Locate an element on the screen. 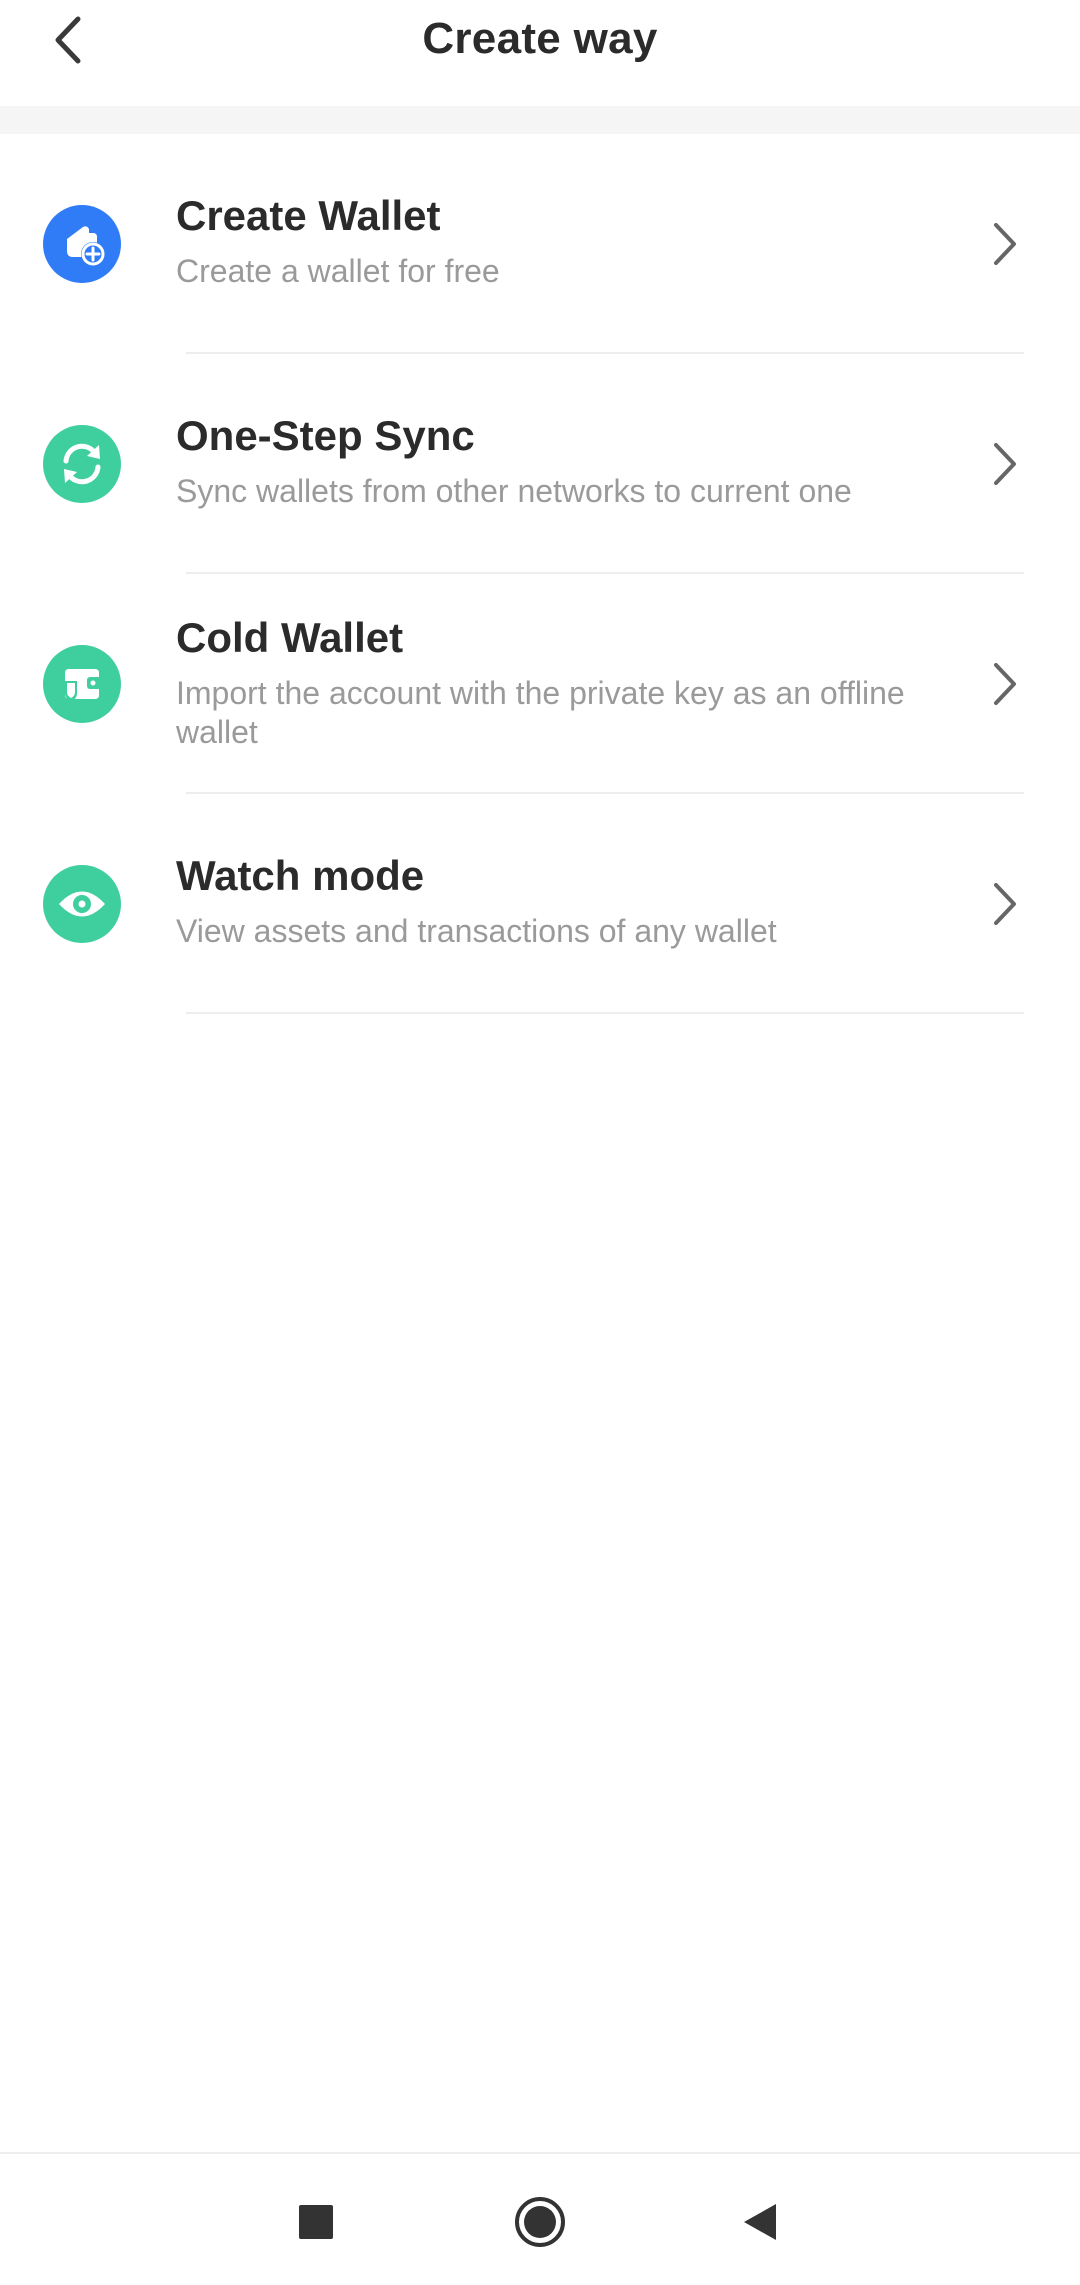 The width and height of the screenshot is (1080, 2285). wallet-add-icon is located at coordinates (82, 244).